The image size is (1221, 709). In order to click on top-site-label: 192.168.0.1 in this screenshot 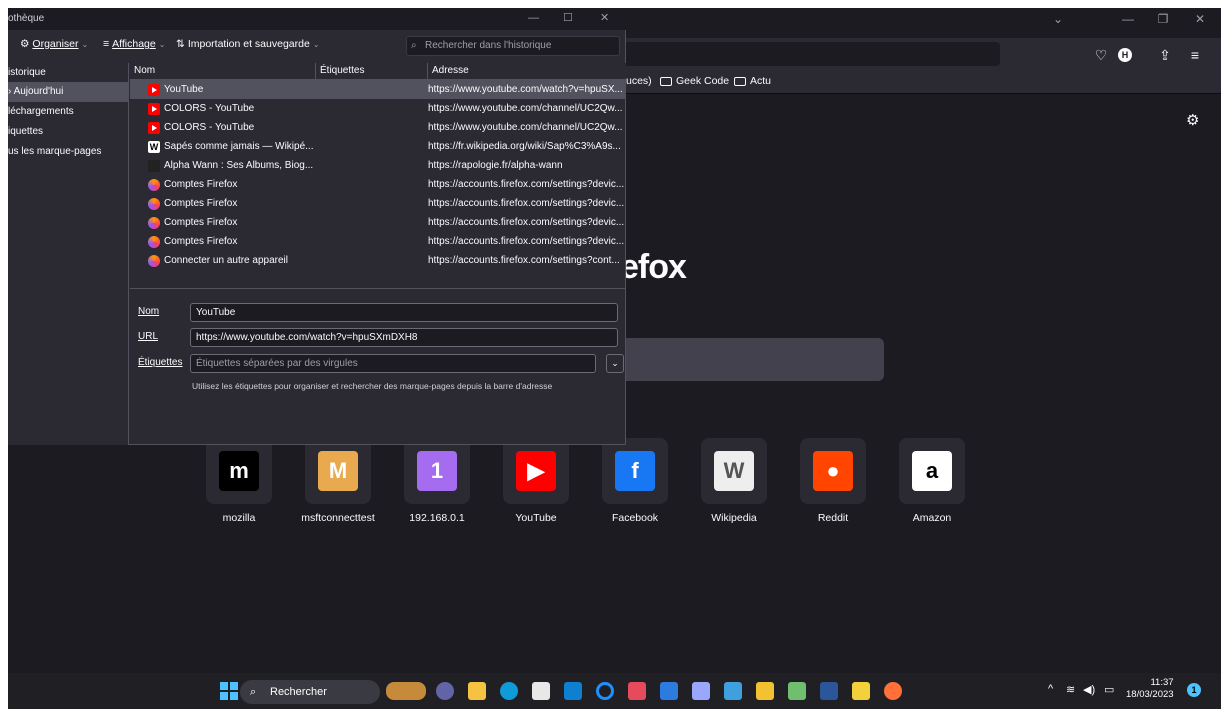, I will do `click(437, 518)`.